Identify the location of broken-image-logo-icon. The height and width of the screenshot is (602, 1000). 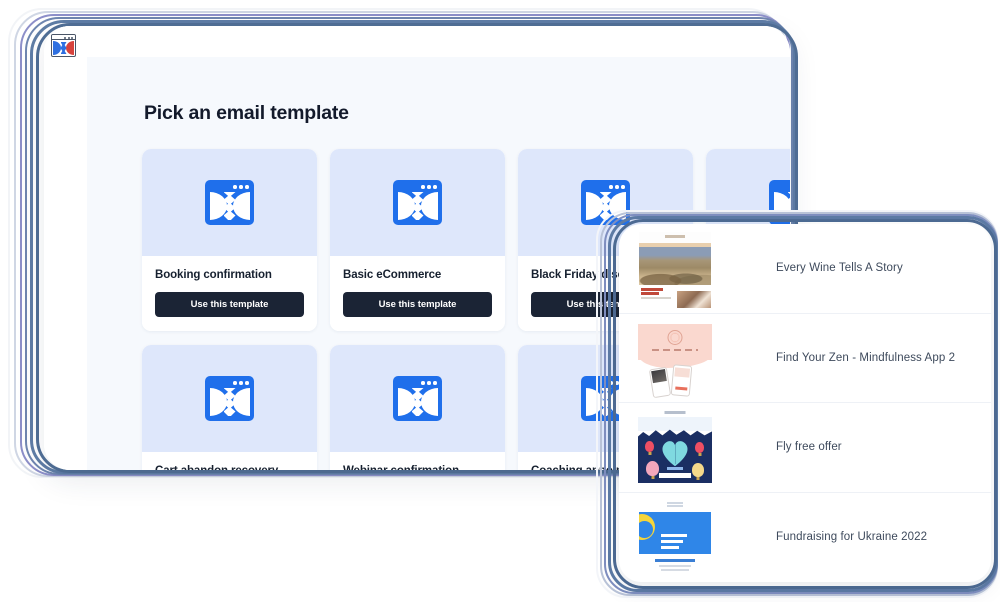
(63, 45).